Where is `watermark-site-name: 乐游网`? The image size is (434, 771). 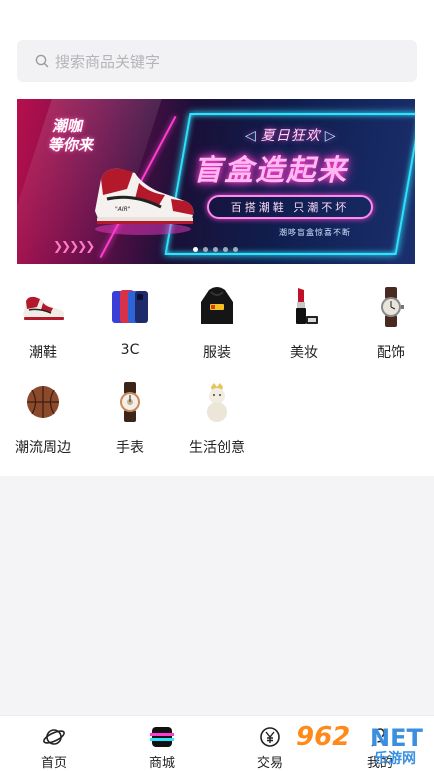 watermark-site-name: 乐游网 is located at coordinates (395, 759).